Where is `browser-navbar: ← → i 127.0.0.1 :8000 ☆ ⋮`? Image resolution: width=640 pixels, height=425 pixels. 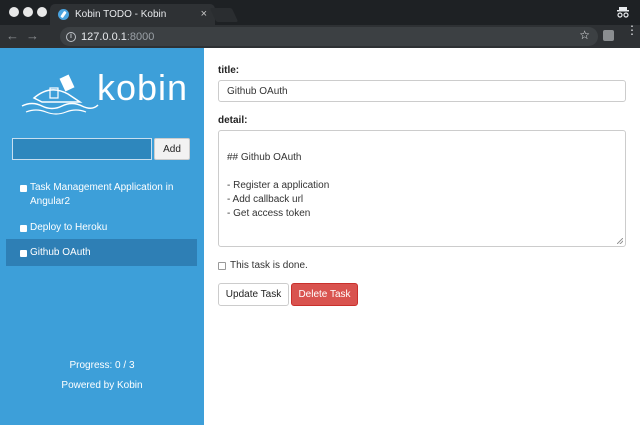 browser-navbar: ← → i 127.0.0.1 :8000 ☆ ⋮ is located at coordinates (320, 36).